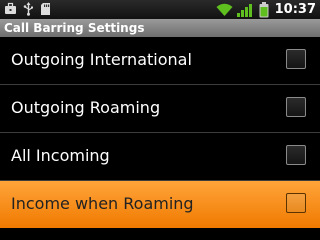 The height and width of the screenshot is (240, 320). Describe the element at coordinates (245, 9) in the screenshot. I see `signal-icon` at that location.